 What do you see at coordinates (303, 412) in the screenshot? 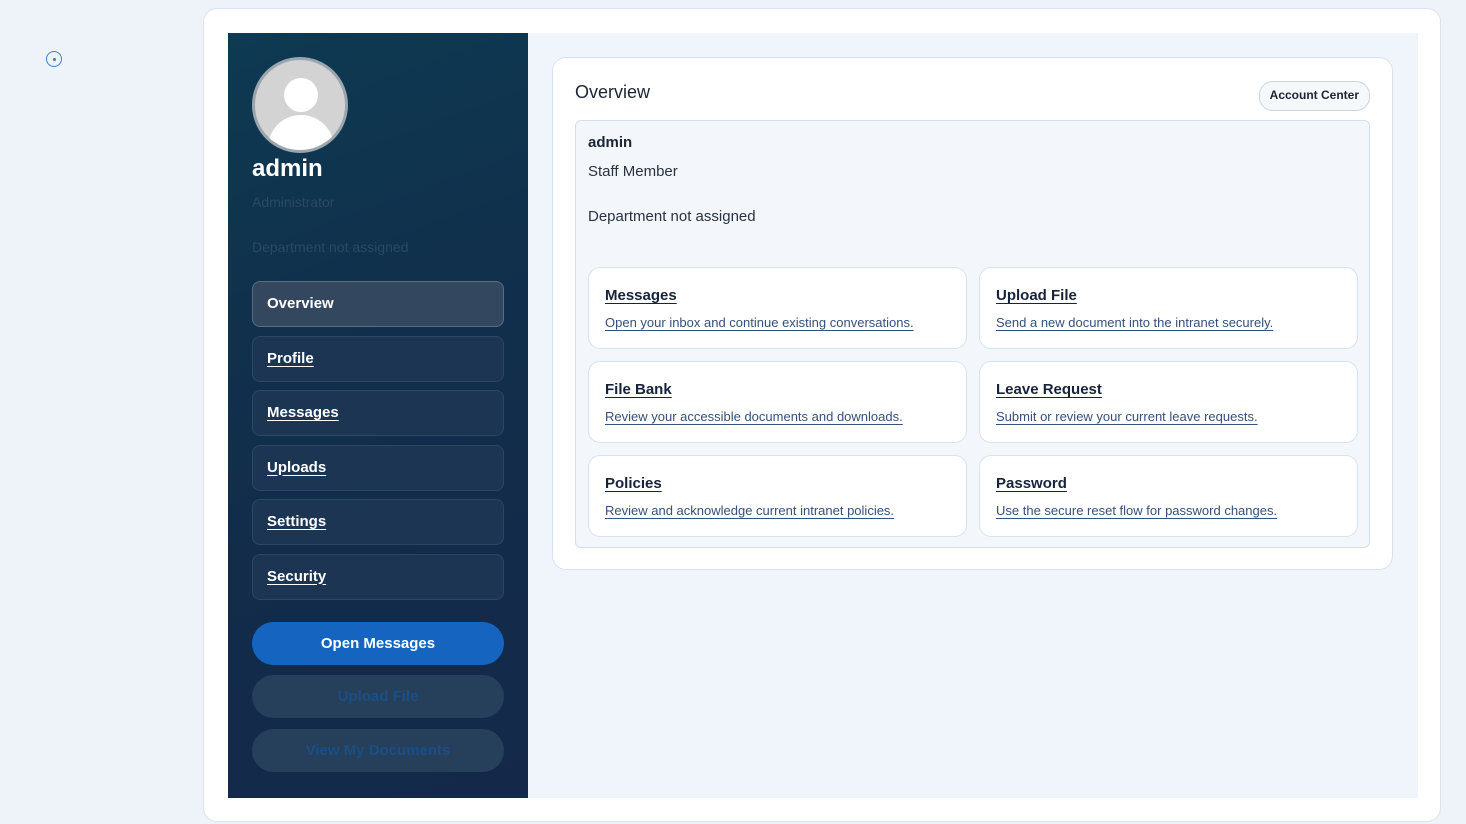
I see `sidebar-item-label: Messages` at bounding box center [303, 412].